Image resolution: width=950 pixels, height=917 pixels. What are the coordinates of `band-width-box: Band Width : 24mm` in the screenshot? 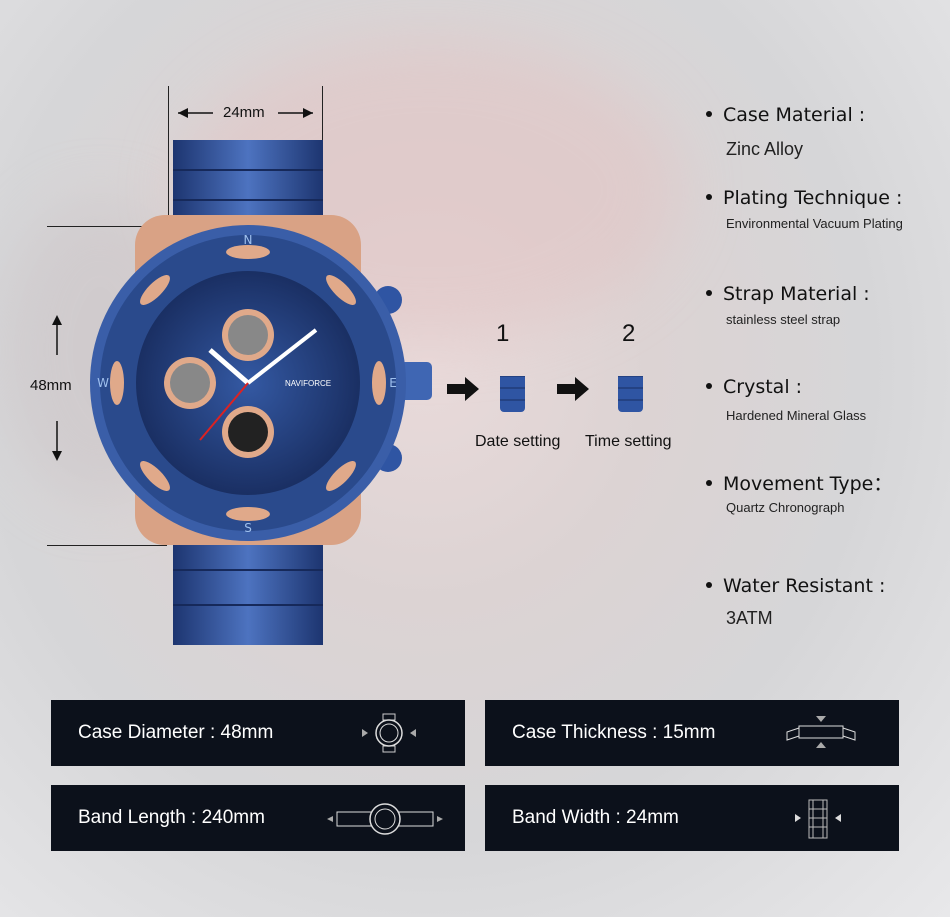 It's located at (692, 818).